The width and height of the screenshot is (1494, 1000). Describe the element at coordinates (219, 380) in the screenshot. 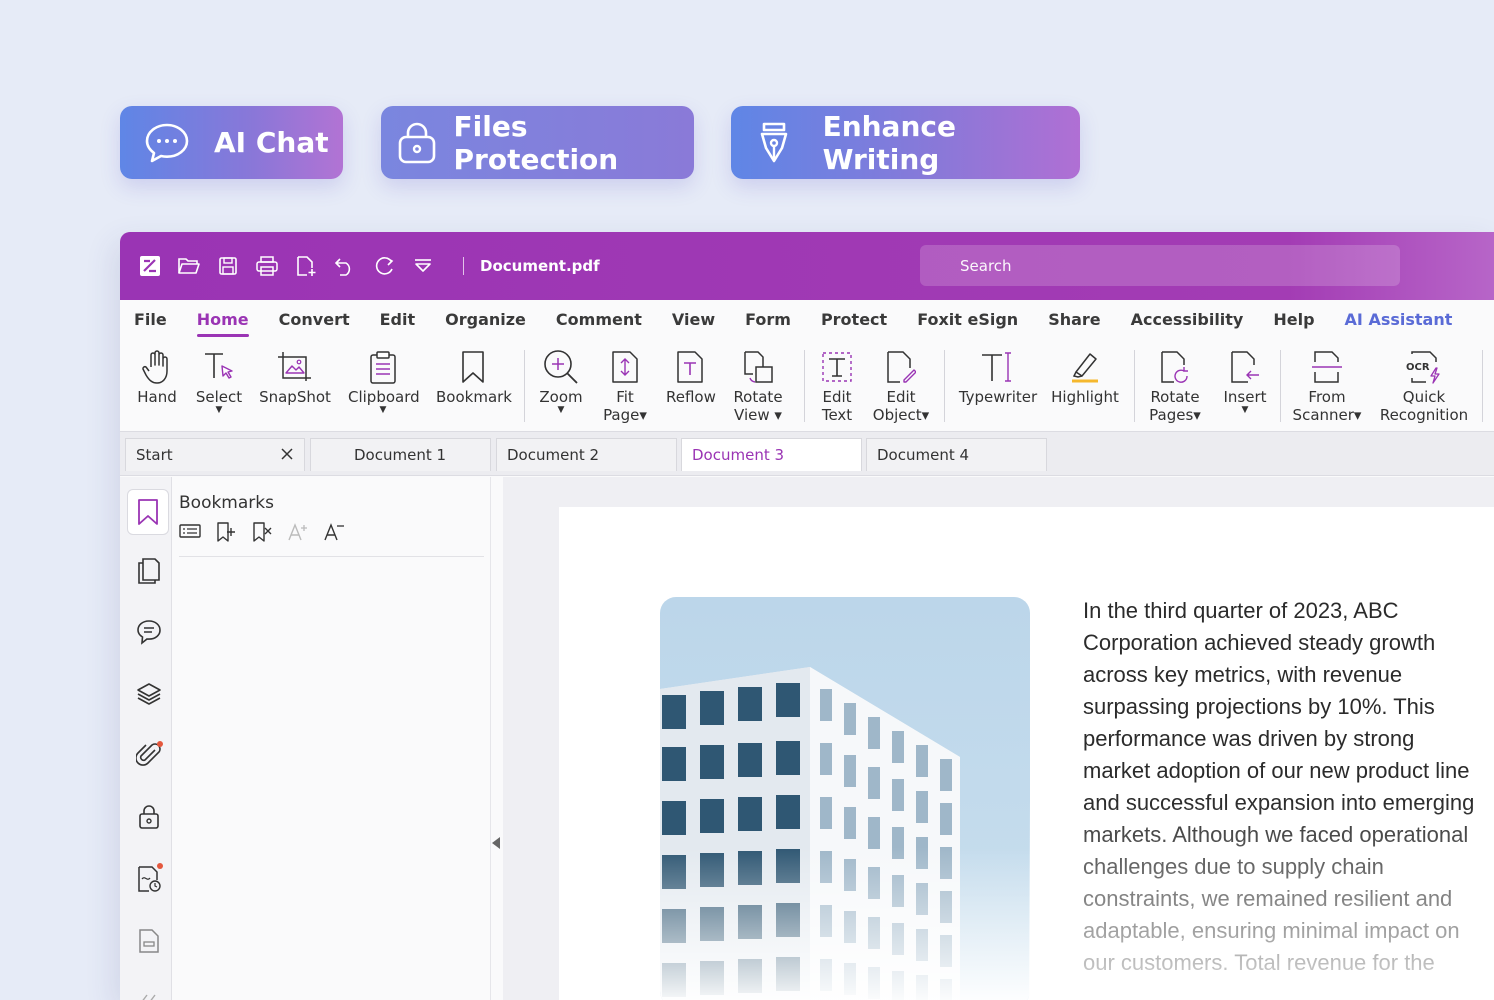

I see `select-tool-button: Select ▼` at that location.